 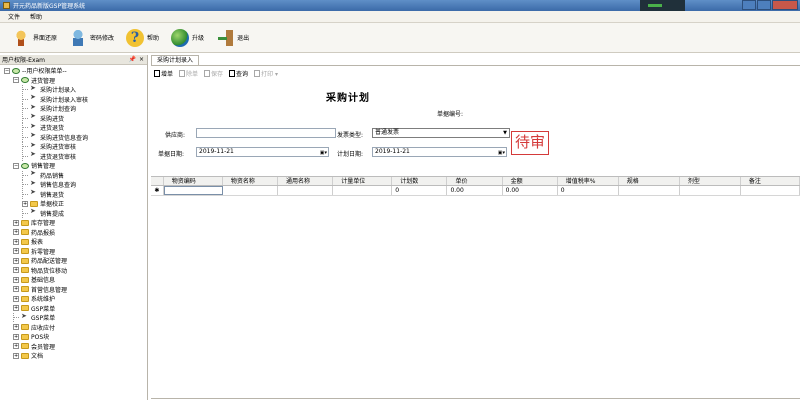 What do you see at coordinates (73, 118) in the screenshot?
I see `tree-item: 采购进货` at bounding box center [73, 118].